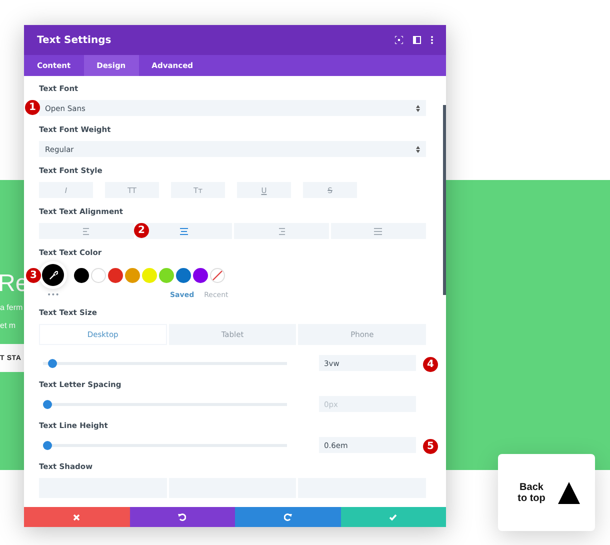 The width and height of the screenshot is (610, 545). I want to click on redo-icon, so click(288, 517).